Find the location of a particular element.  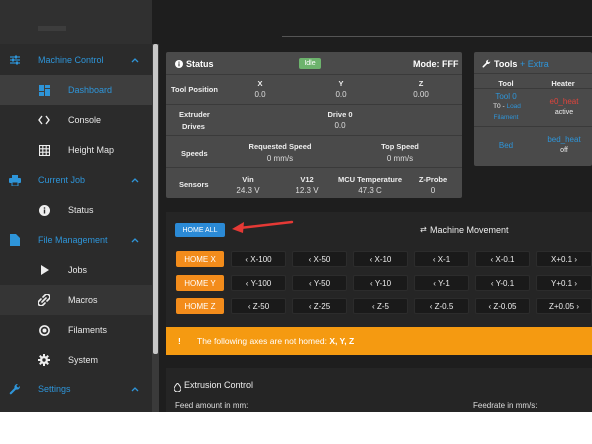

jog-z-minus-0-5: ‹ Z-0.5 is located at coordinates (441, 306).